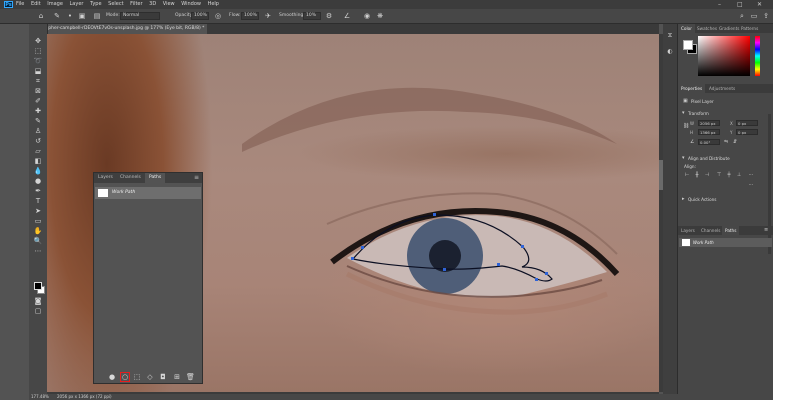 The width and height of the screenshot is (800, 400). What do you see at coordinates (751, 185) in the screenshot?
I see `more-options-icon: ⋯` at bounding box center [751, 185].